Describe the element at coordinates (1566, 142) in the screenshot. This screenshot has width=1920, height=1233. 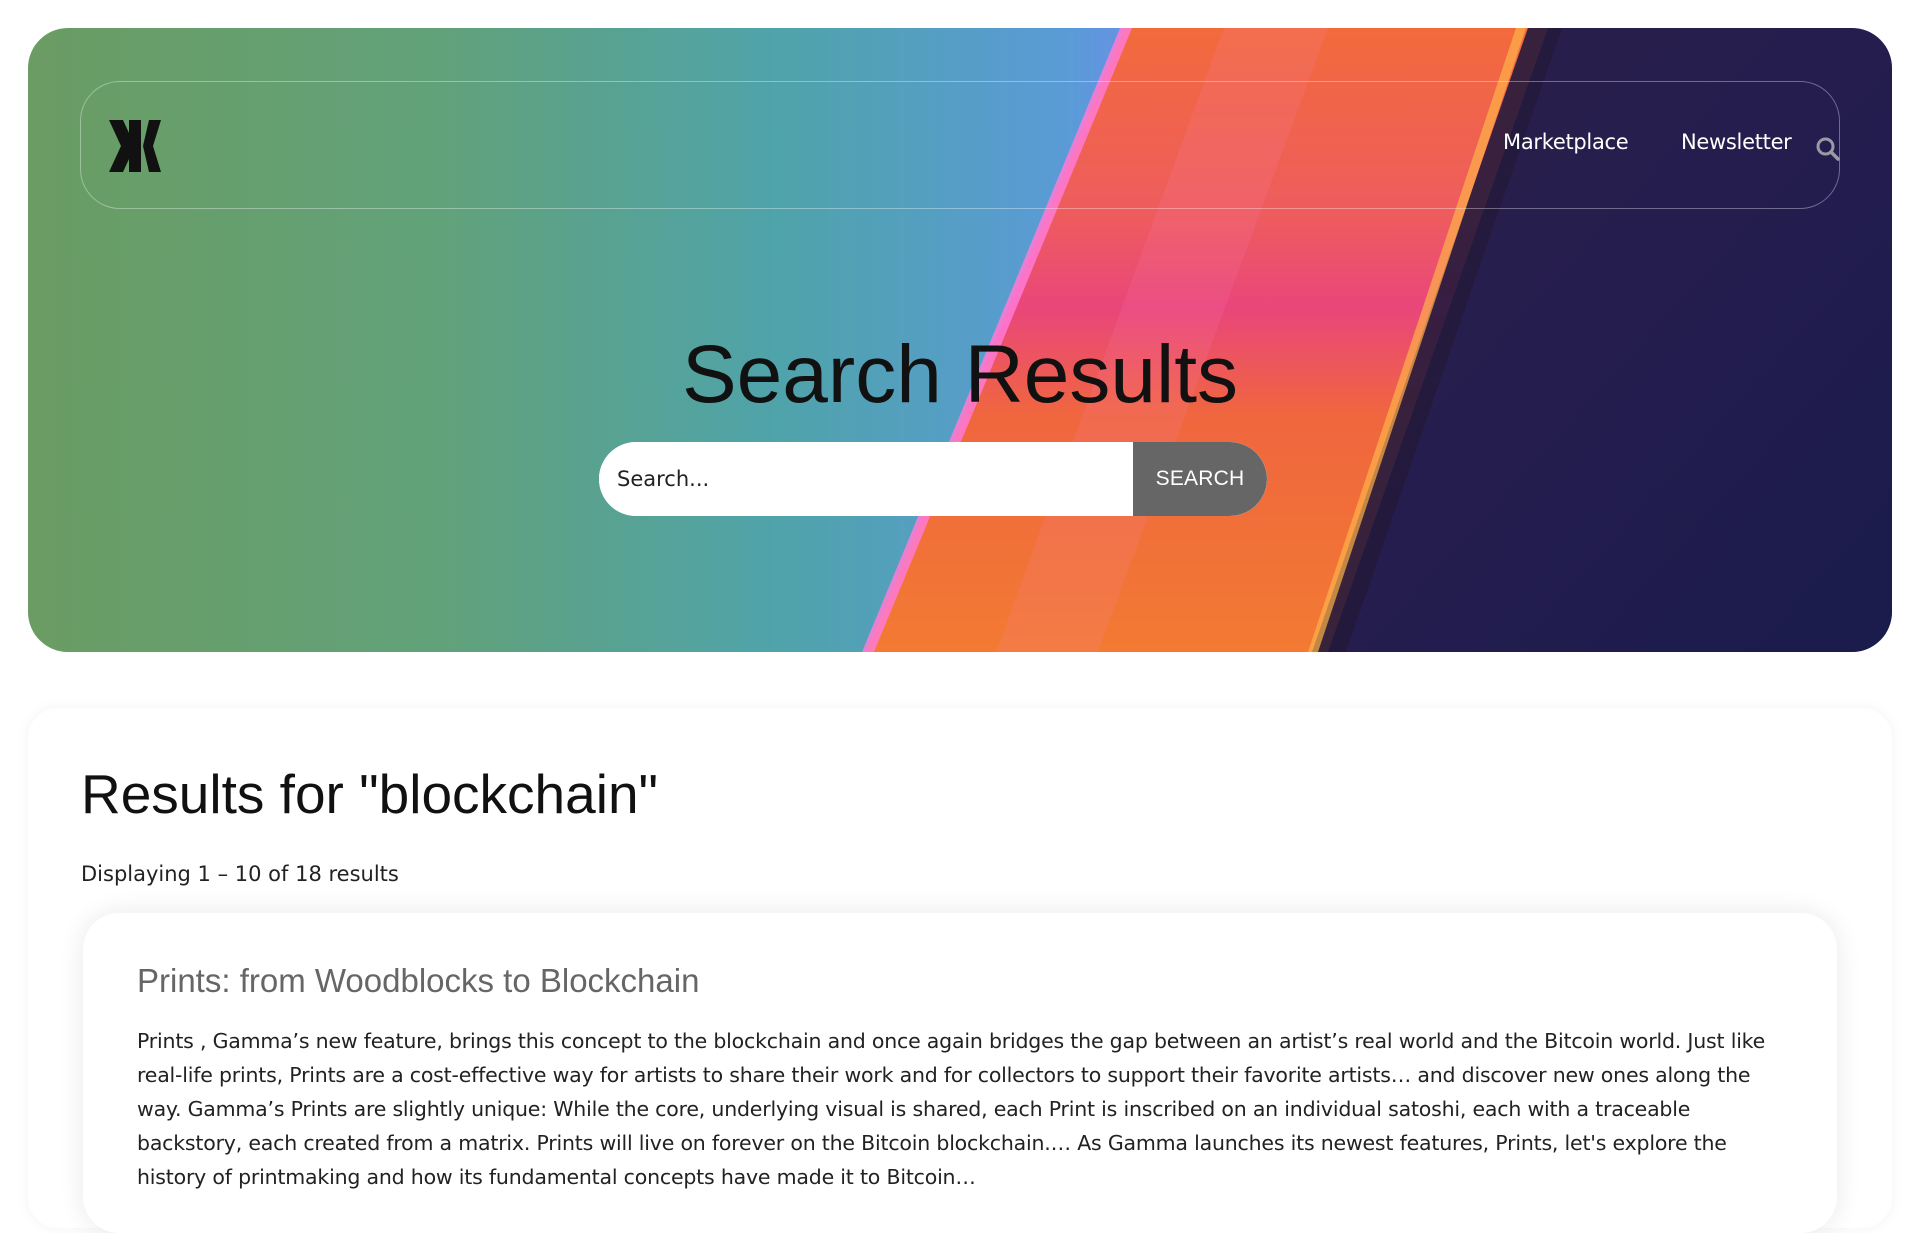
I see `nav-marketplace-link: Marketplace` at that location.